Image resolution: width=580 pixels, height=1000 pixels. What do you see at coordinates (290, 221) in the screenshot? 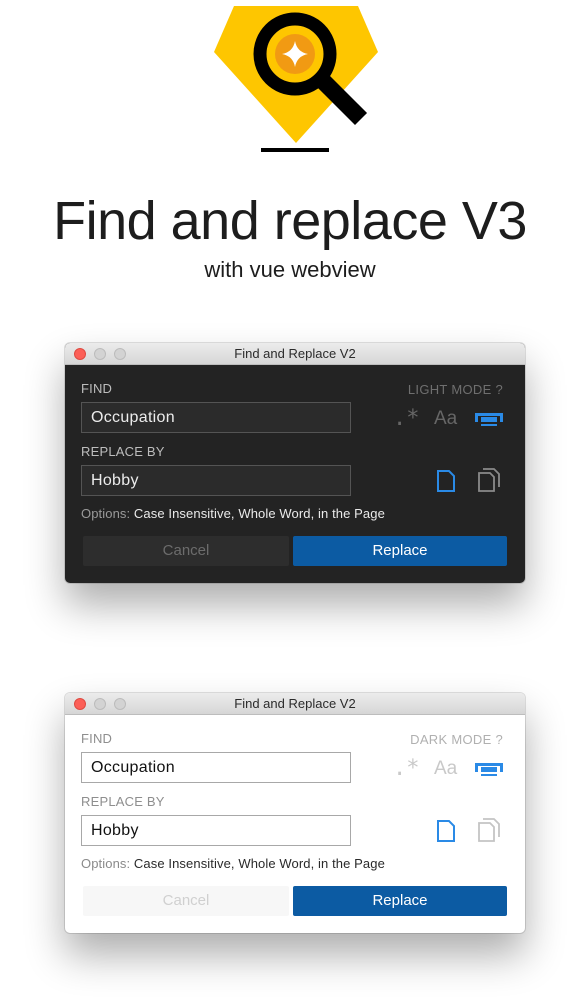
I see `page-title: Find and replace V3` at bounding box center [290, 221].